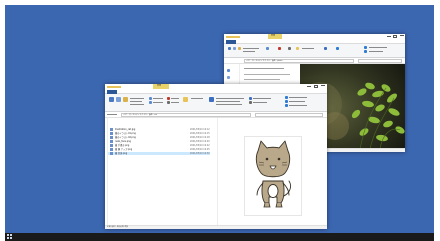  What do you see at coordinates (200, 149) in the screenshot?
I see `file-date: 2021/05/10 10:25` at bounding box center [200, 149].